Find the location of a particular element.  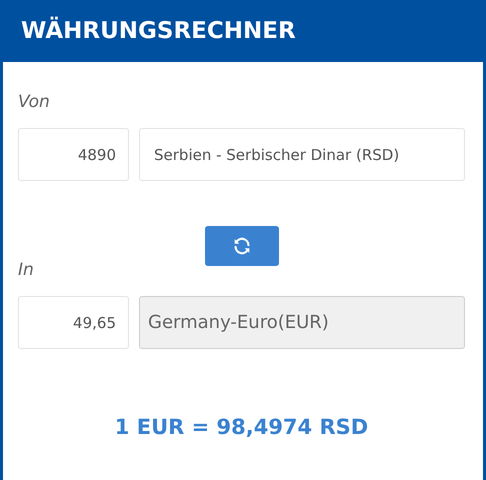

to-label: In is located at coordinates (26, 270).